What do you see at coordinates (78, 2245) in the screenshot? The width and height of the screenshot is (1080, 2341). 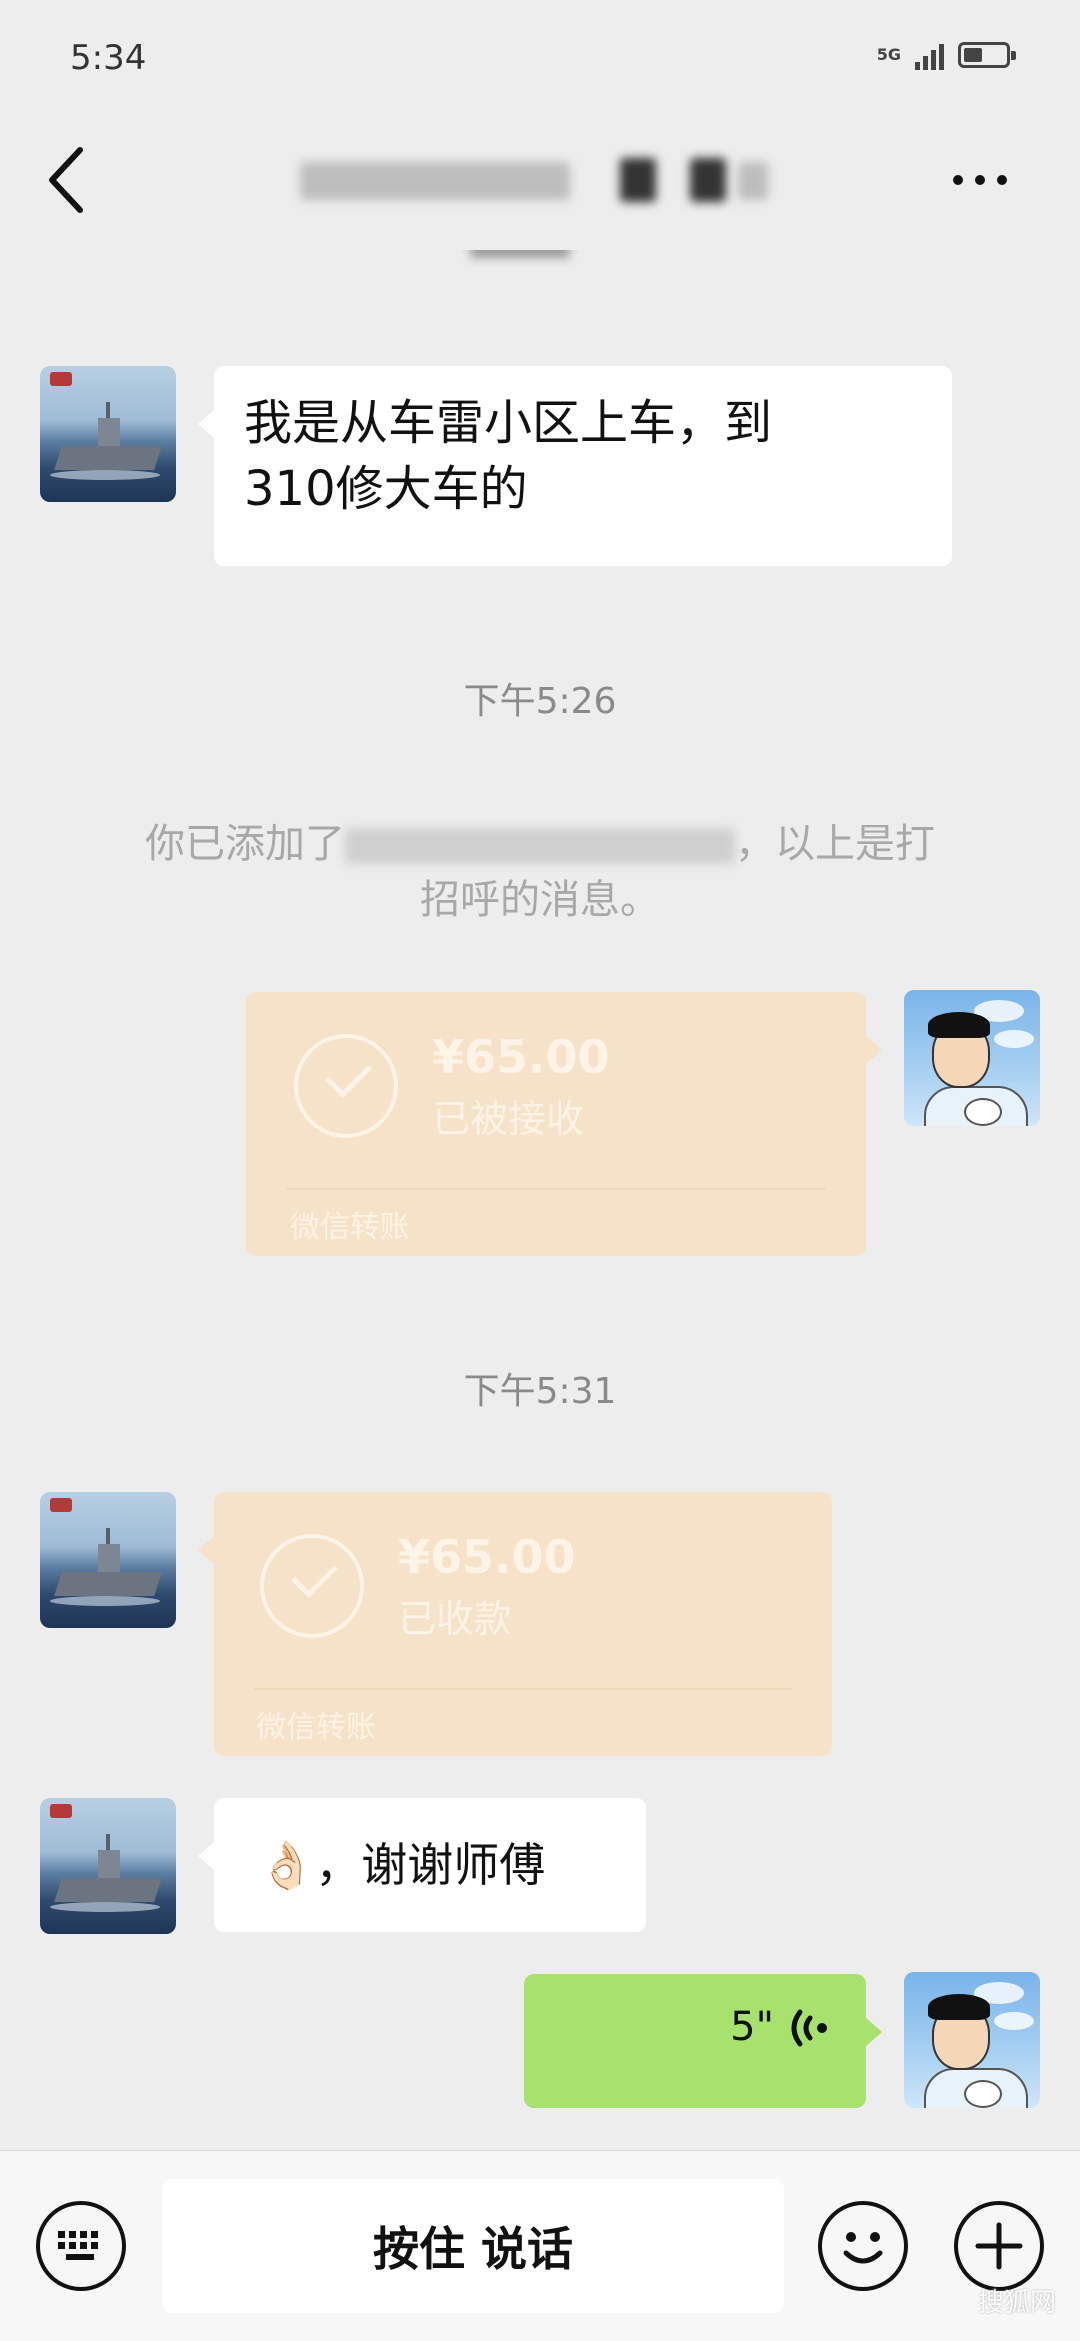 I see `keyboard-icon` at bounding box center [78, 2245].